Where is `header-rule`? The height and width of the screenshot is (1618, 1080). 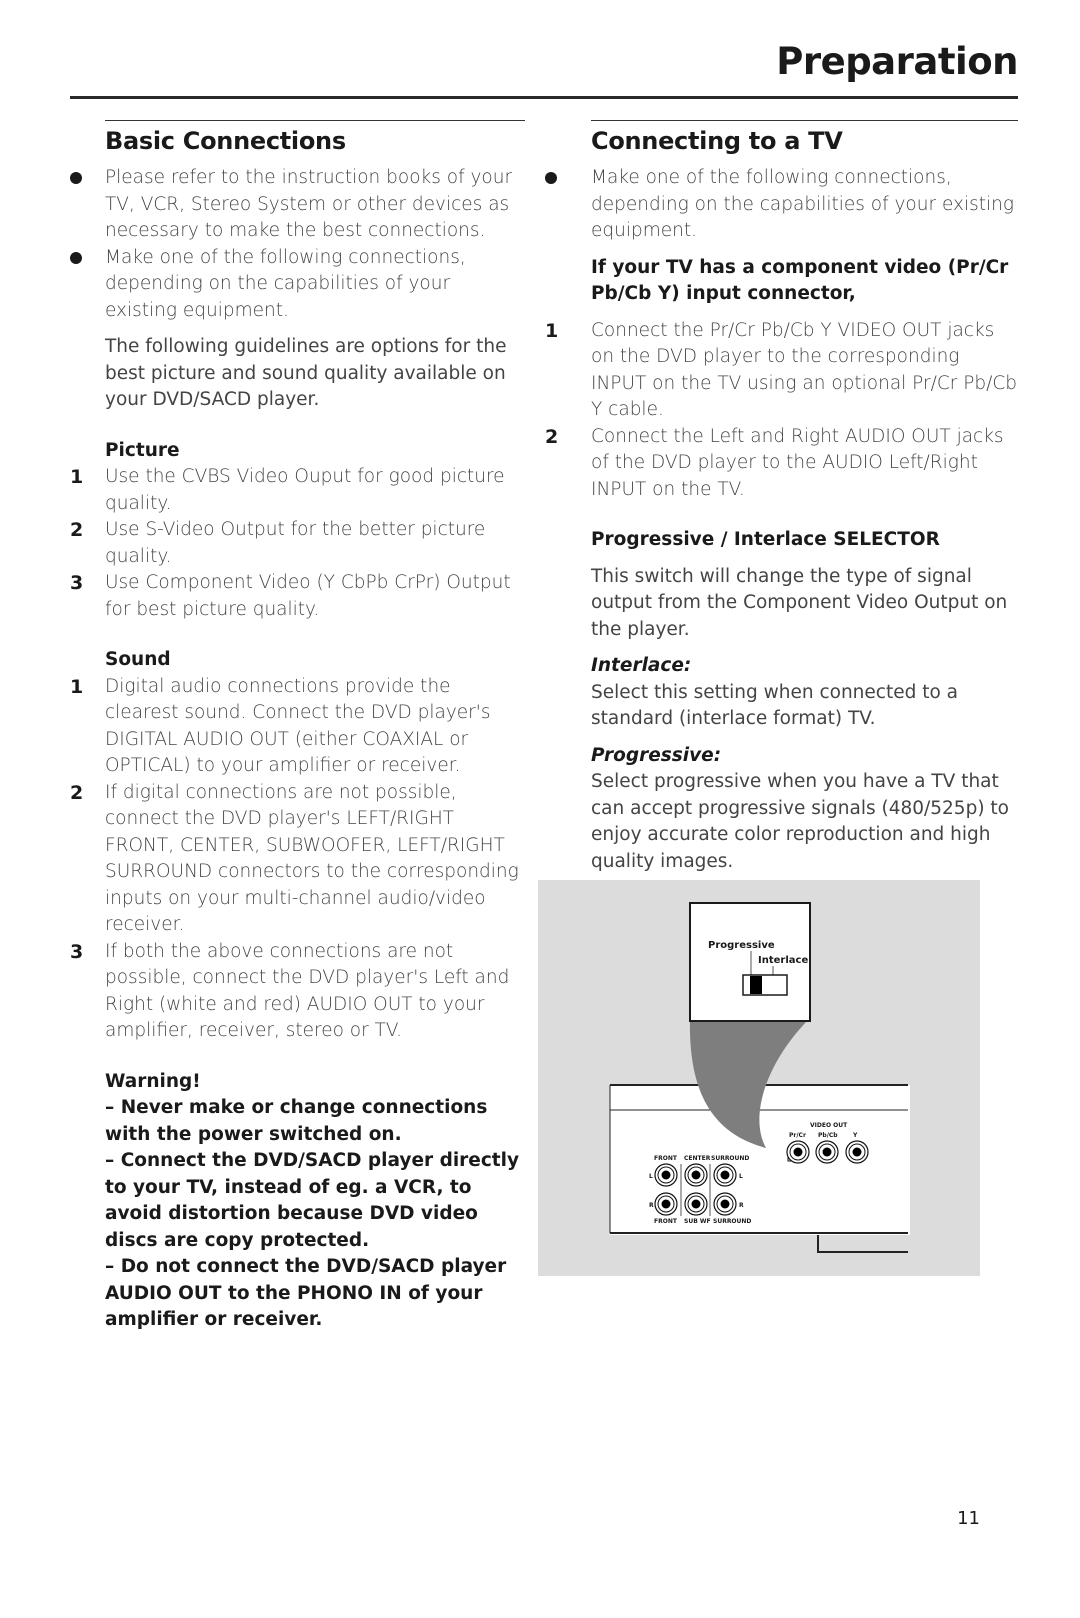 header-rule is located at coordinates (544, 97).